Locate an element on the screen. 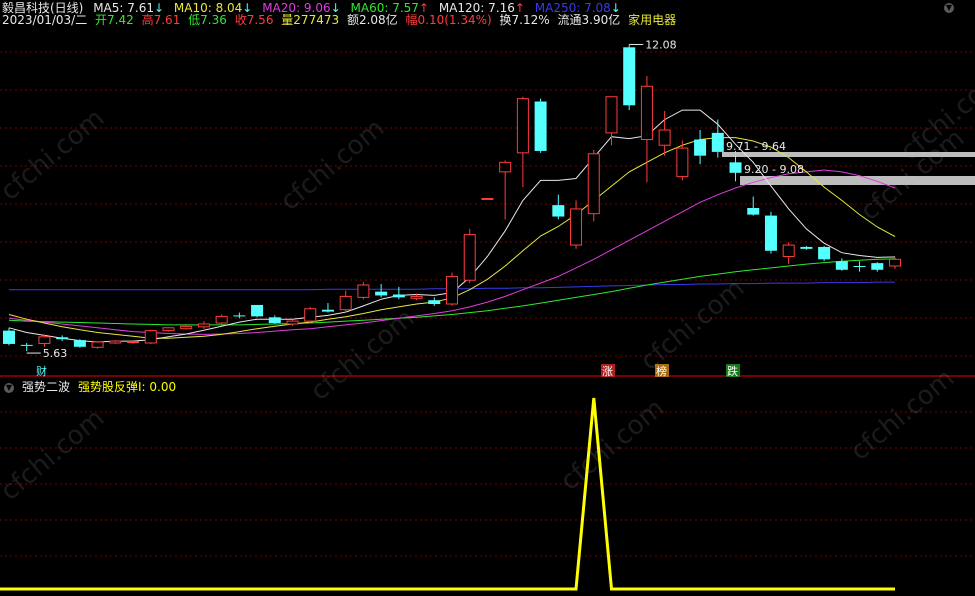  indicator-line-label: 强势股反弹I: 0.00 is located at coordinates (127, 387).